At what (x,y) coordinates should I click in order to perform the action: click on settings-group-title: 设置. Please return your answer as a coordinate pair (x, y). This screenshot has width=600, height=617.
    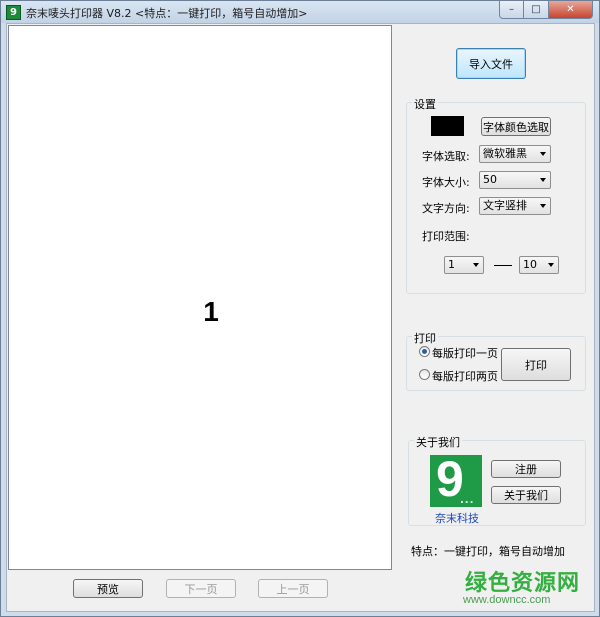
    Looking at the image, I should click on (425, 104).